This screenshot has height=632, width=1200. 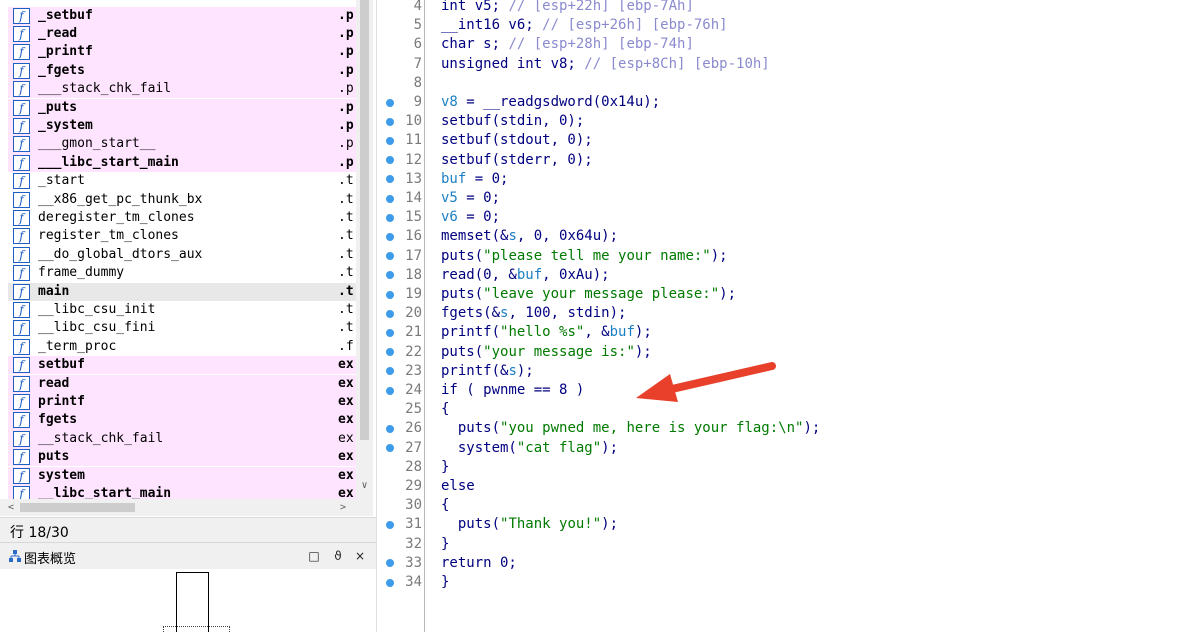 I want to click on code-line: 33 return 0;, so click(x=788, y=563).